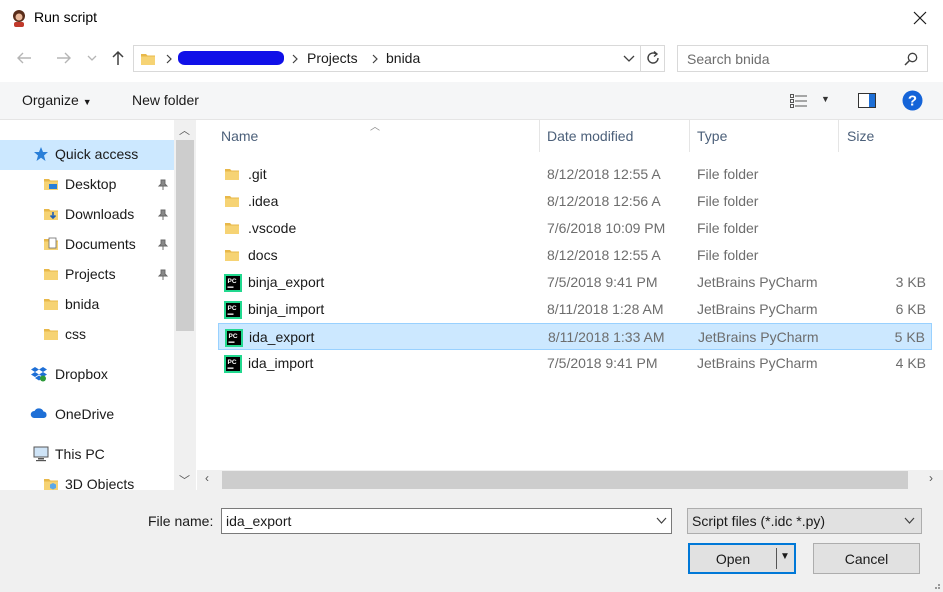  Describe the element at coordinates (66, 17) in the screenshot. I see `window-title: Run script` at that location.